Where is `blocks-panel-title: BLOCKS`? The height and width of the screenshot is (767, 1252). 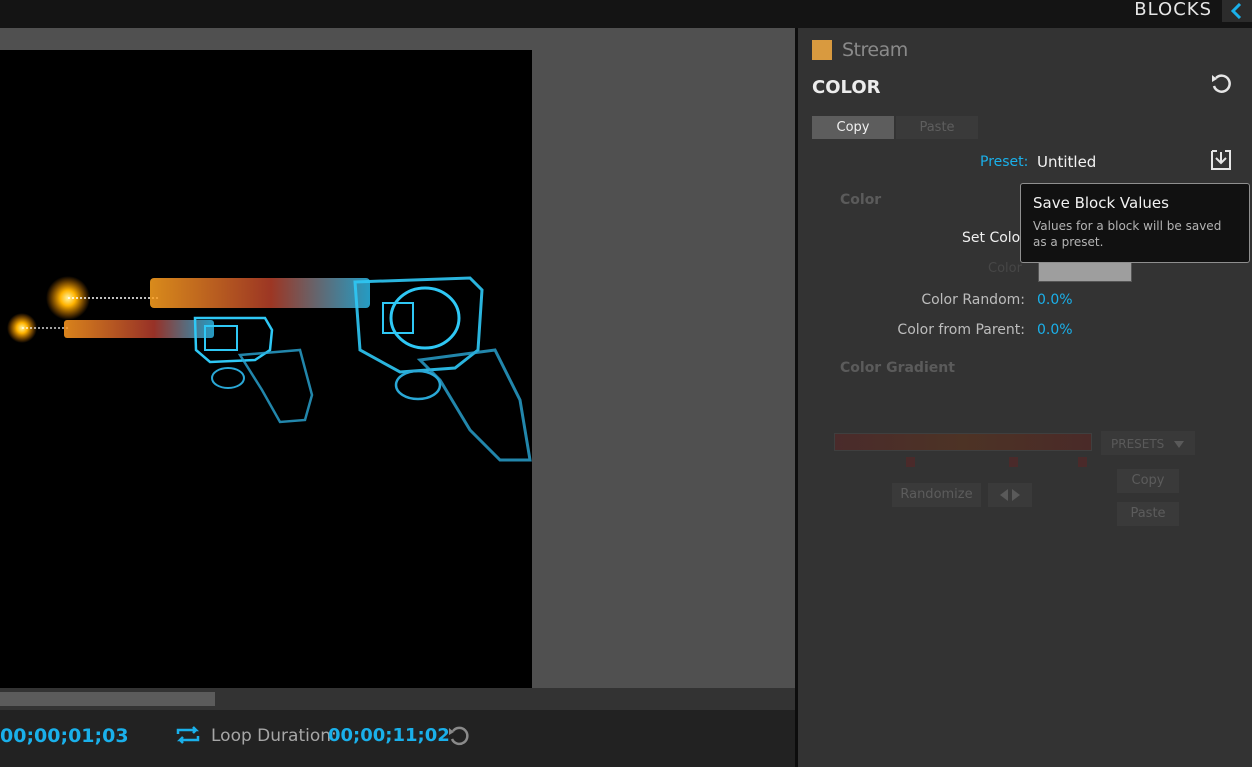
blocks-panel-title: BLOCKS is located at coordinates (1173, 10).